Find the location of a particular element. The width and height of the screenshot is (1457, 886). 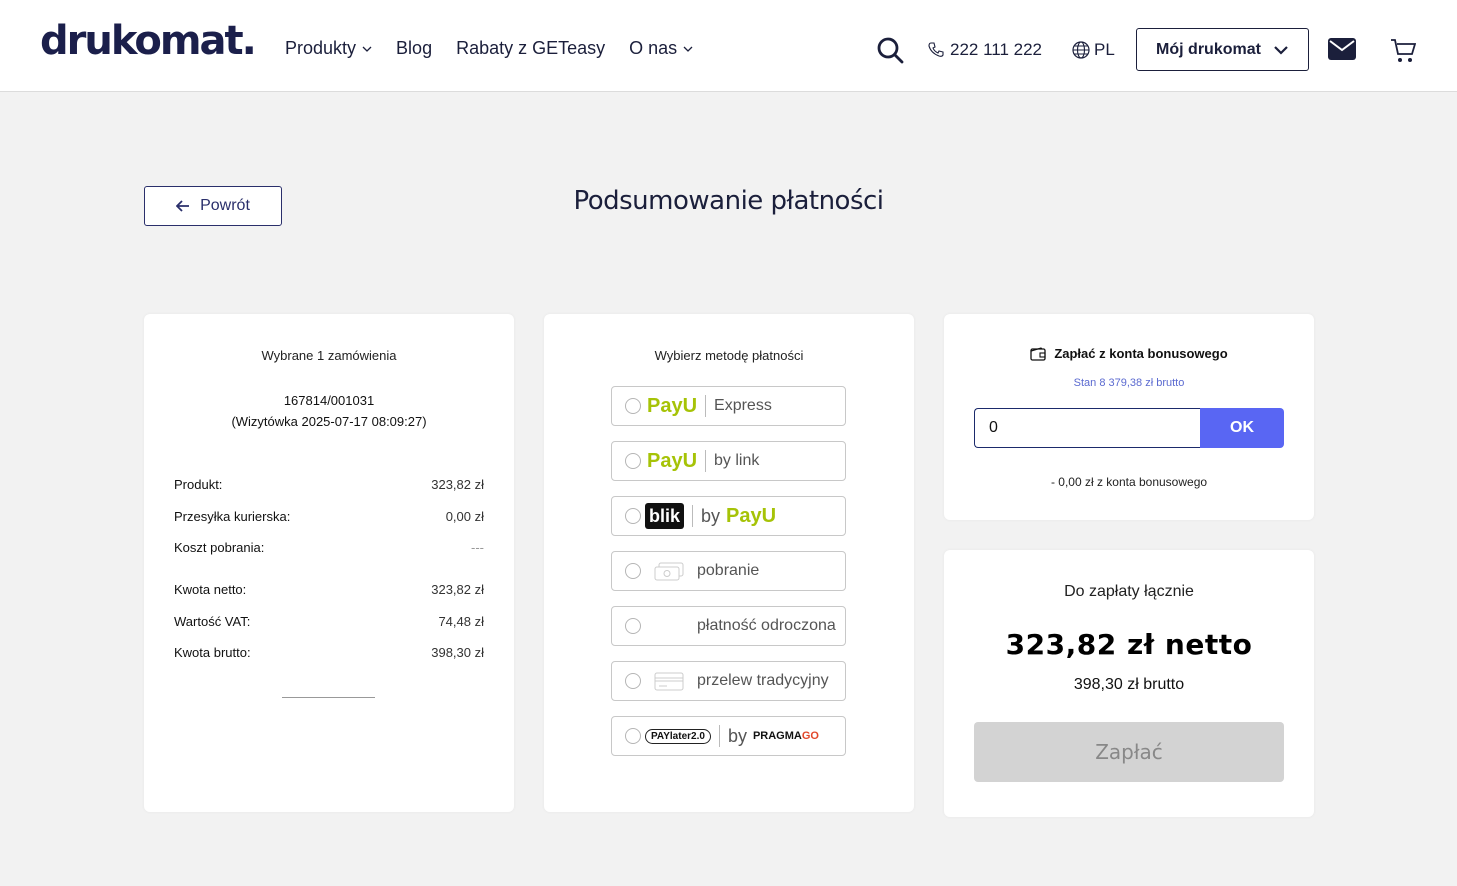

row-label: Koszt pobrania: is located at coordinates (219, 547).